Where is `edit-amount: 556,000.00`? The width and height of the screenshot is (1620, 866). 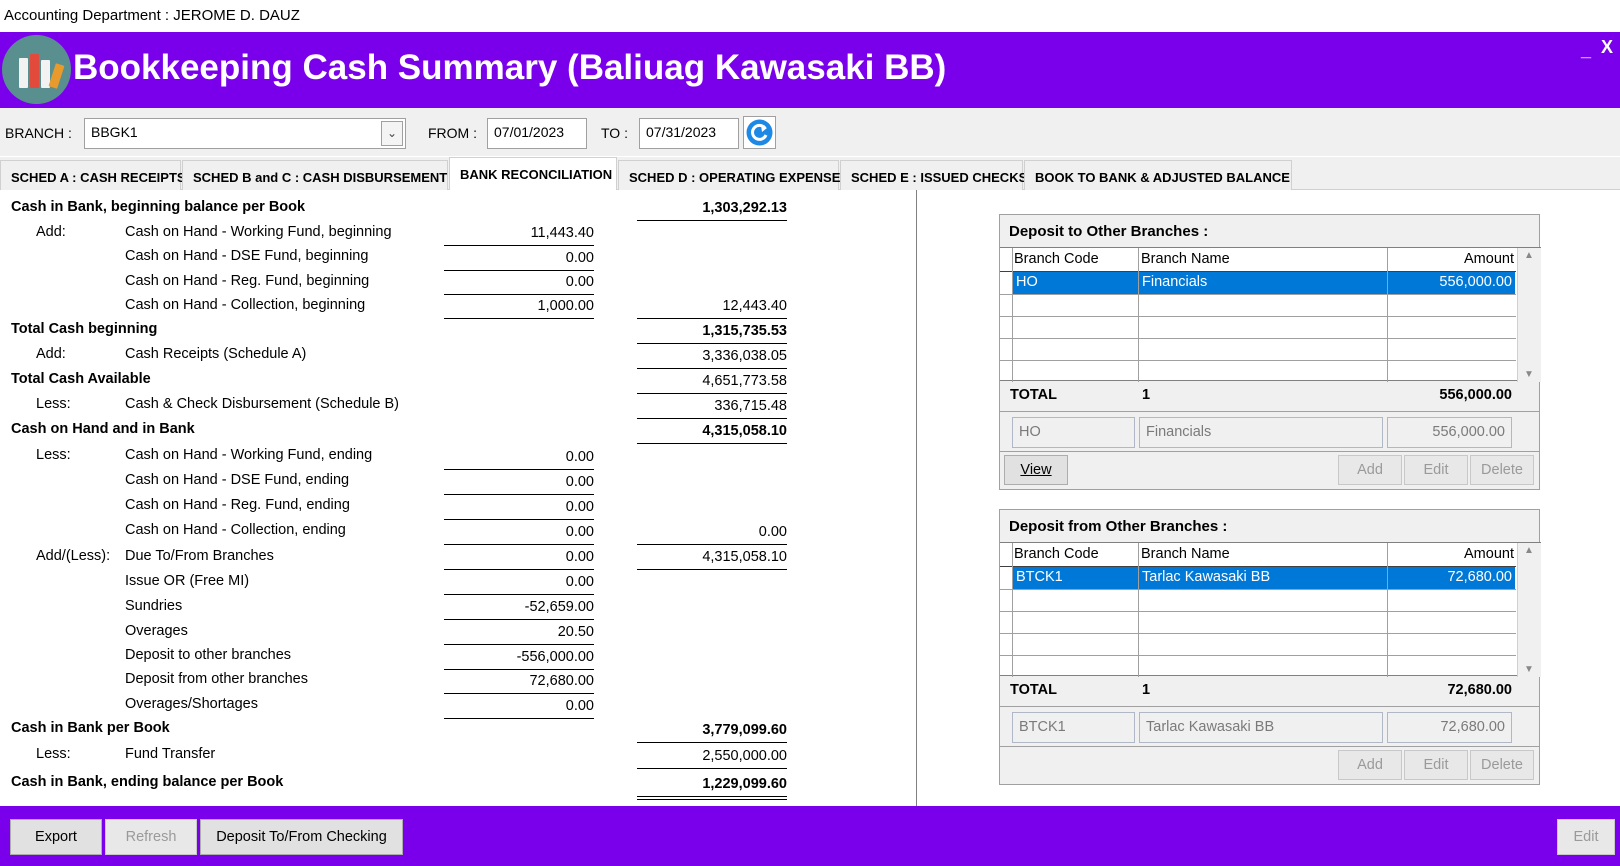 edit-amount: 556,000.00 is located at coordinates (1449, 432).